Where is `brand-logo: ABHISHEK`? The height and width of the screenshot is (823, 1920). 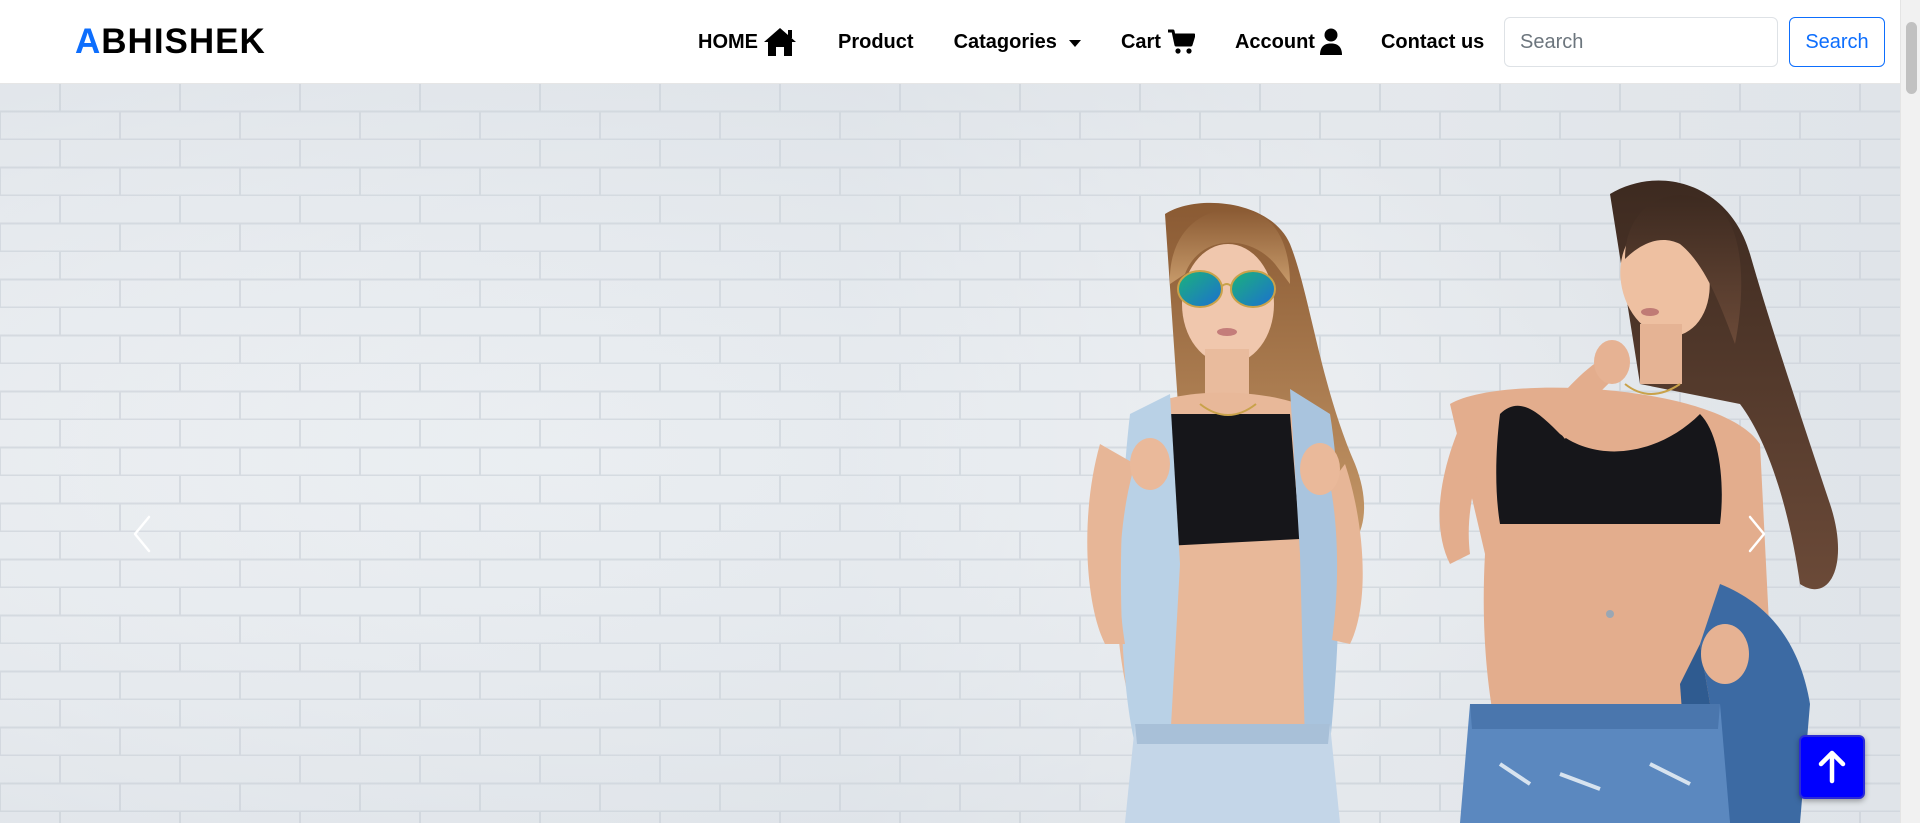
brand-logo: ABHISHEK is located at coordinates (170, 42).